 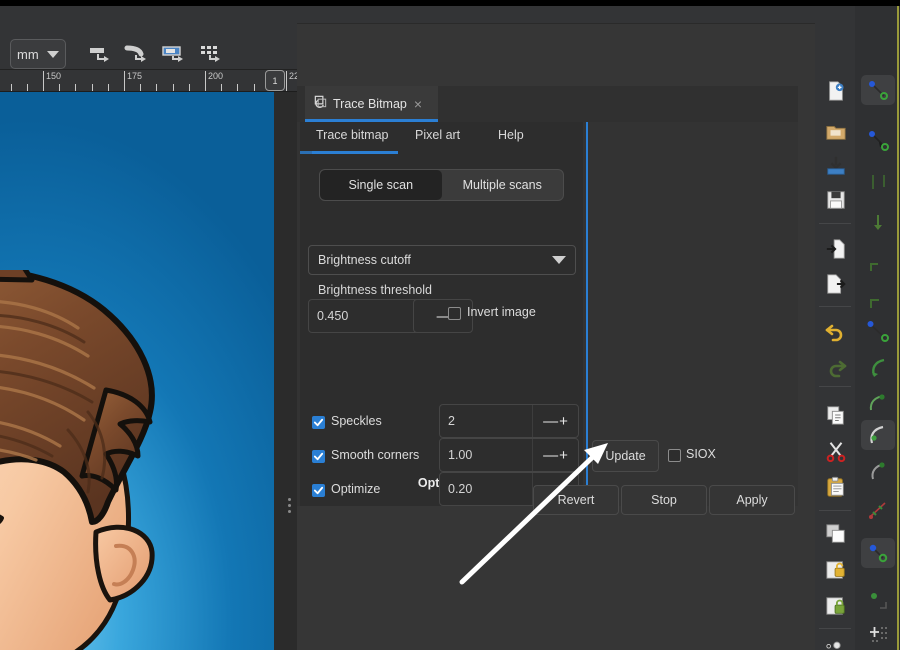 I want to click on tab-help: Help, so click(x=511, y=135).